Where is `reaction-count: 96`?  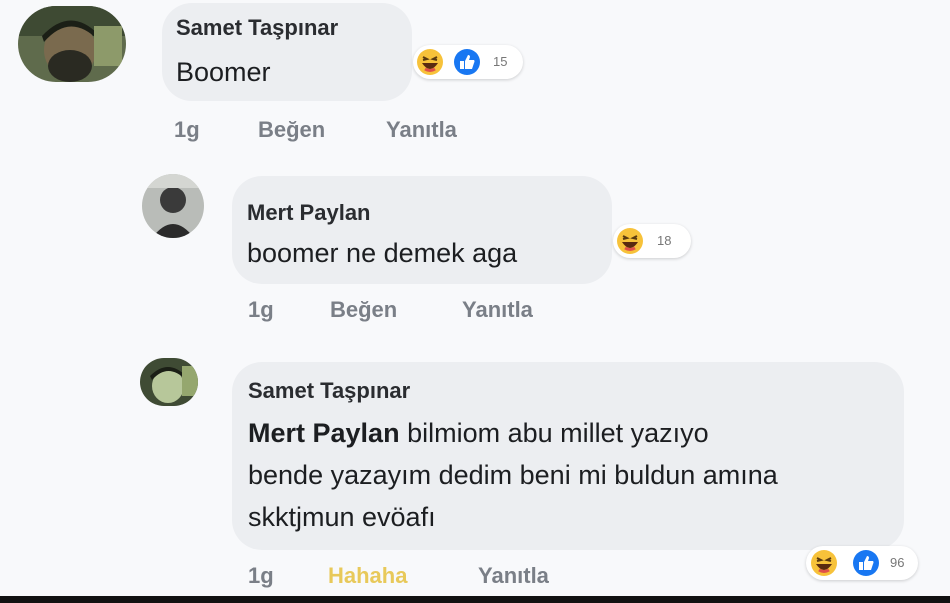 reaction-count: 96 is located at coordinates (897, 562).